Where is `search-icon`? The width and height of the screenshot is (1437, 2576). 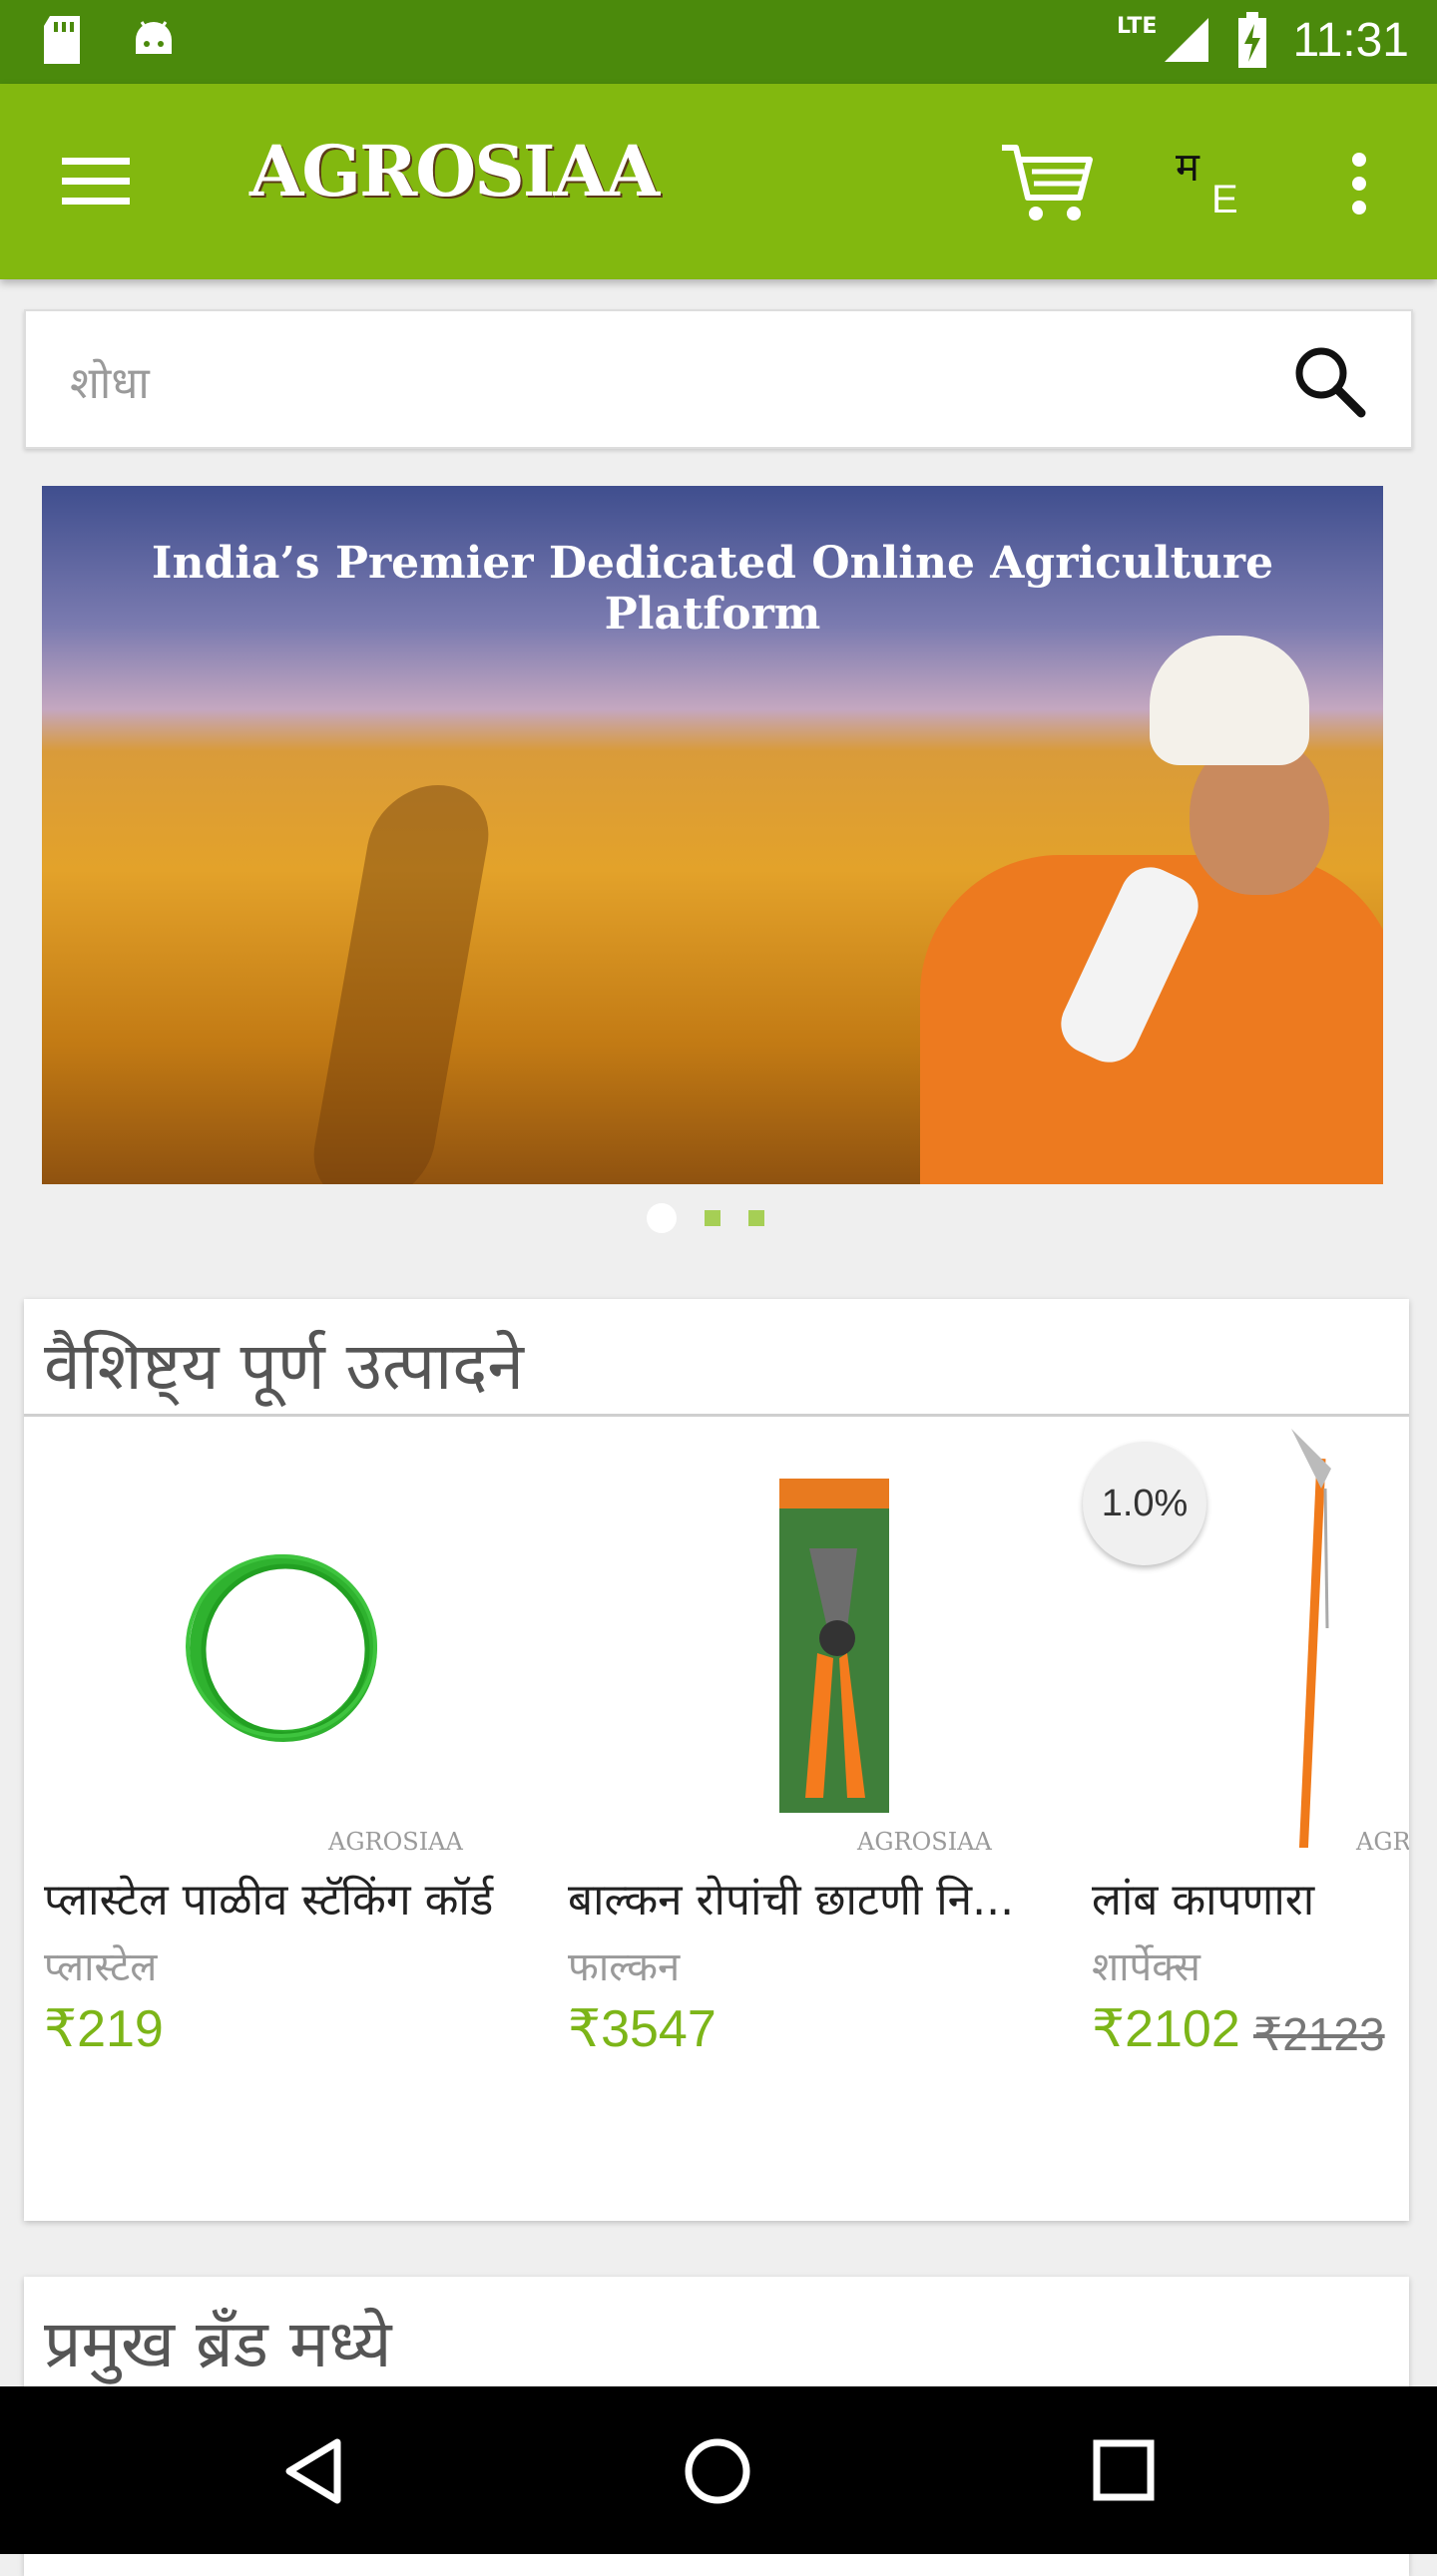 search-icon is located at coordinates (1329, 381).